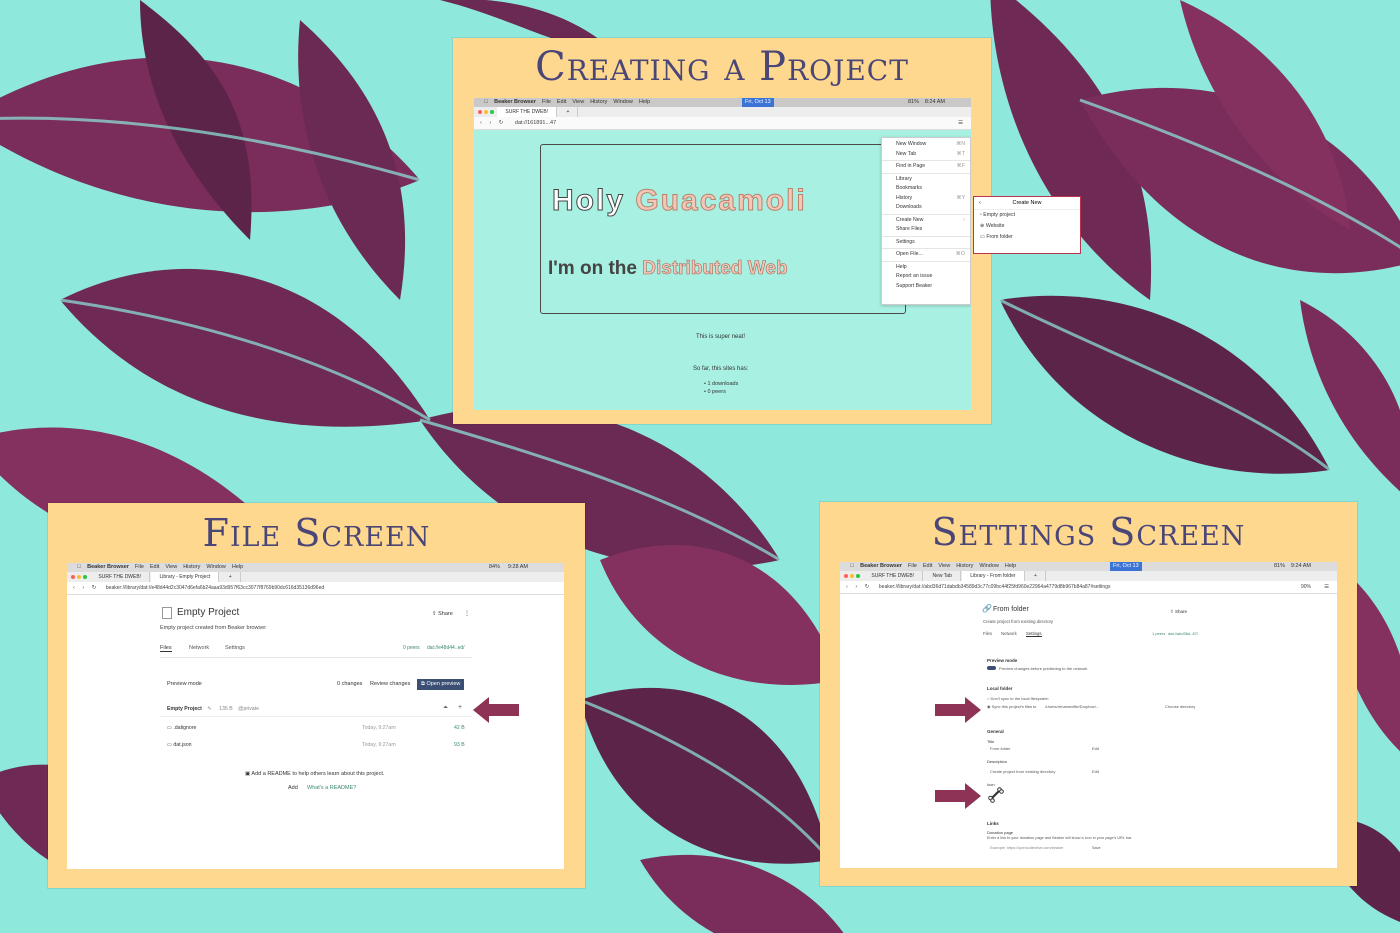 This screenshot has height=933, width=1400. What do you see at coordinates (926, 243) in the screenshot?
I see `menu-item-settings: Settings` at bounding box center [926, 243].